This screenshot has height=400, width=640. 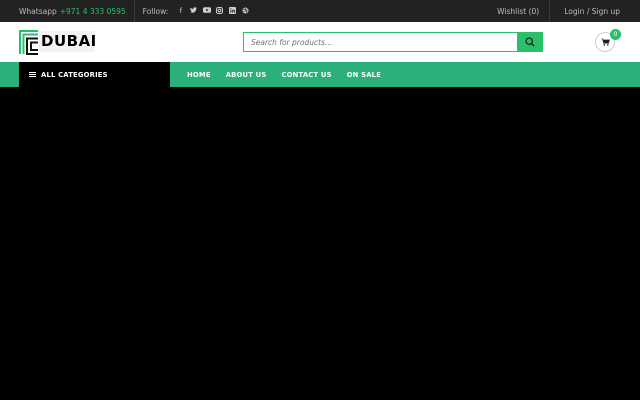 I want to click on whatsapp-label: Whatsapp, so click(x=38, y=11).